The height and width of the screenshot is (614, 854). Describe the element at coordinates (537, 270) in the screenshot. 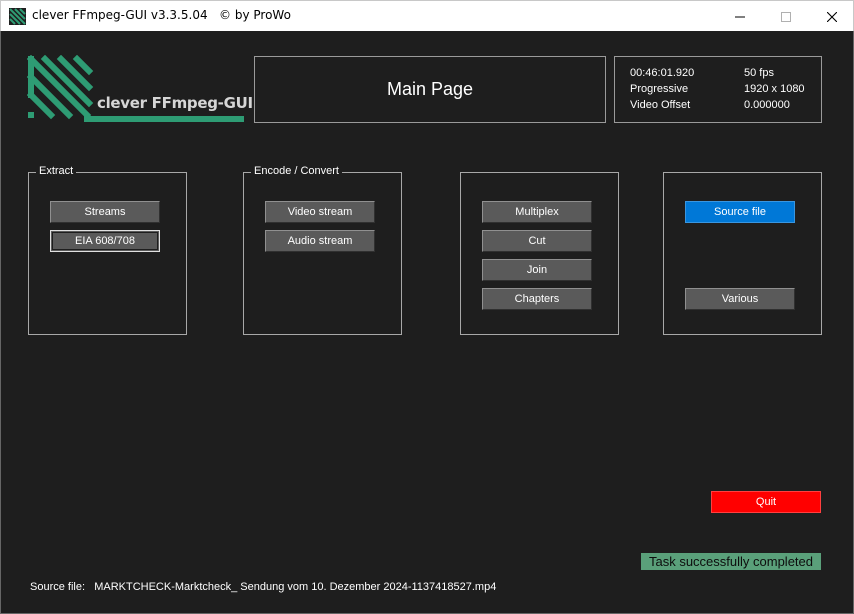

I see `join-button: Join` at that location.